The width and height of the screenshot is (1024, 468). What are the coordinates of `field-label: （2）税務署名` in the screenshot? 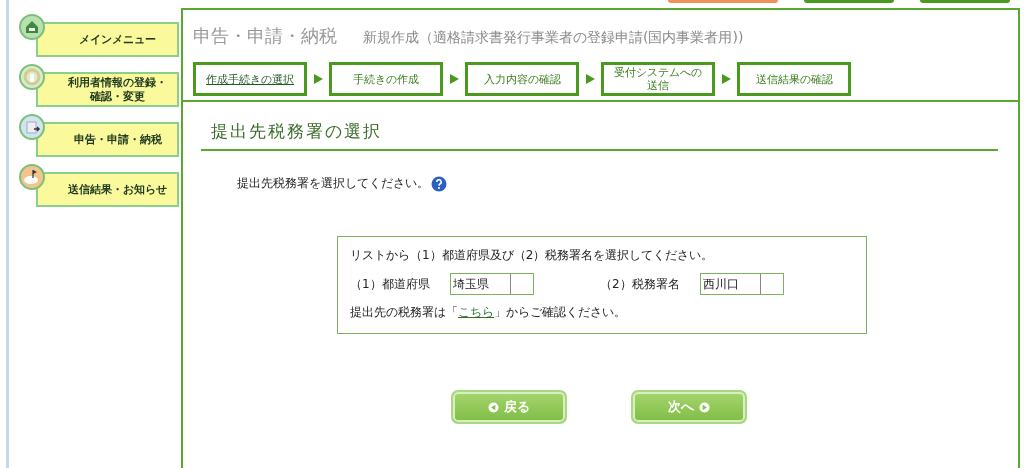 It's located at (640, 284).